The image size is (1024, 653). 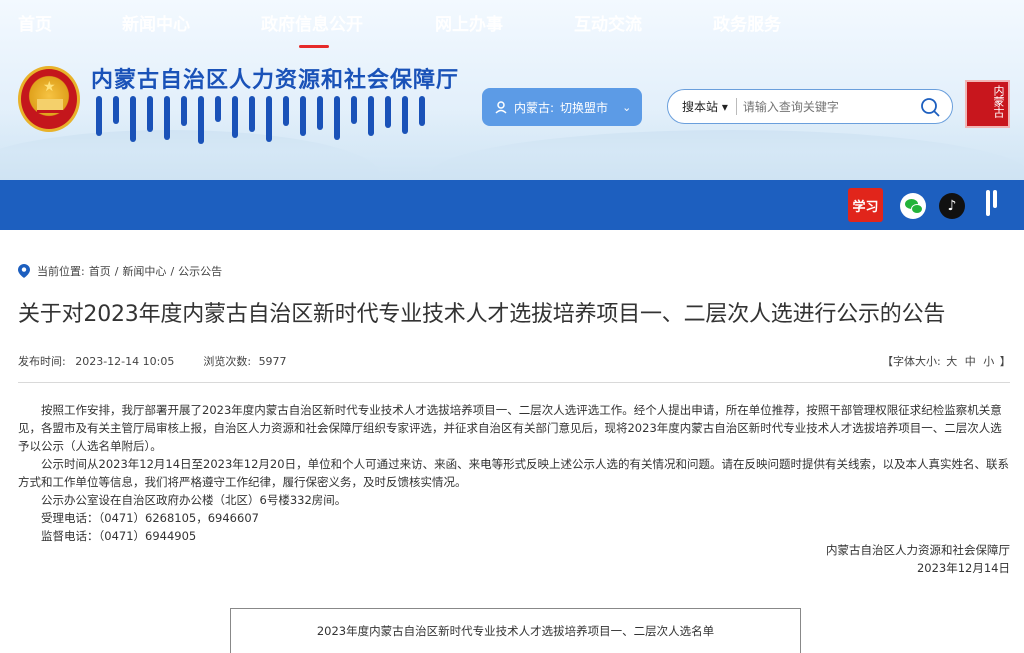 What do you see at coordinates (42, 361) in the screenshot?
I see `publish-time-label: 发布时间:` at bounding box center [42, 361].